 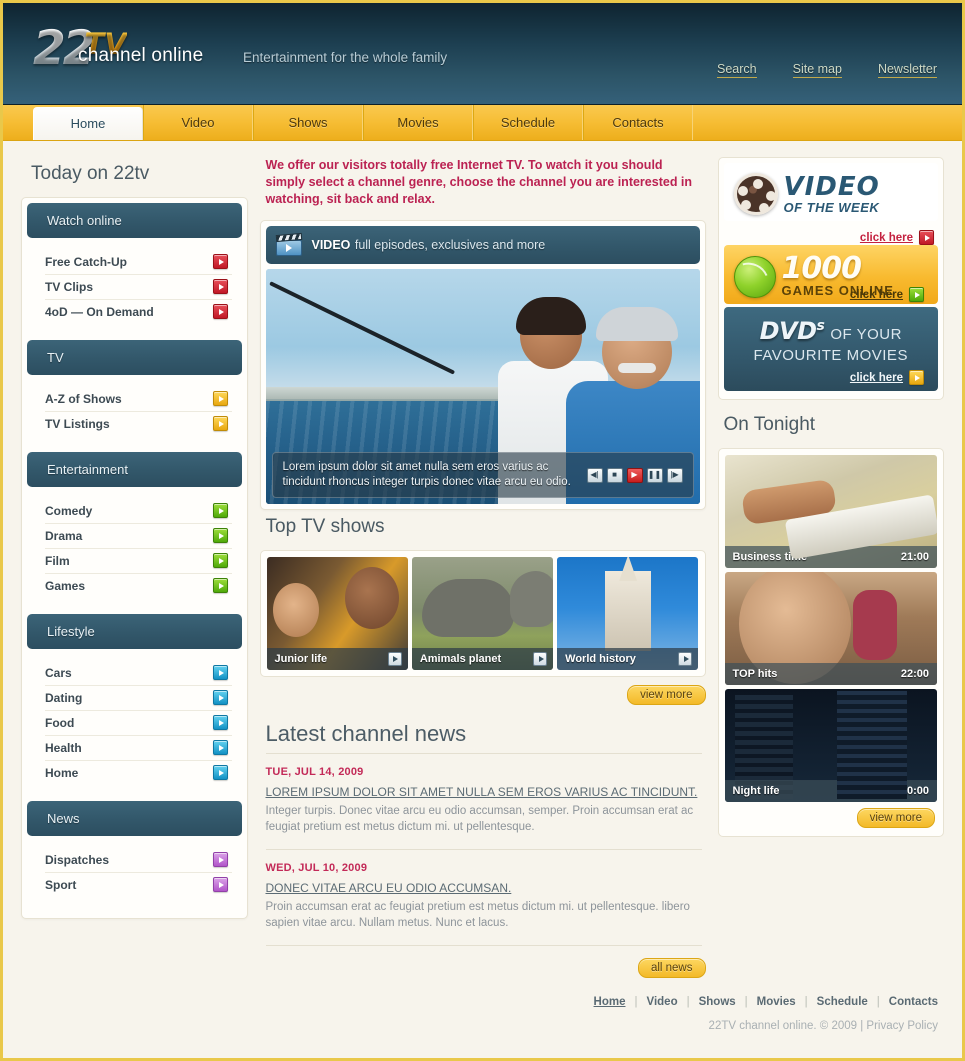 What do you see at coordinates (337, 613) in the screenshot?
I see `show-card-junior-life: Junior life` at bounding box center [337, 613].